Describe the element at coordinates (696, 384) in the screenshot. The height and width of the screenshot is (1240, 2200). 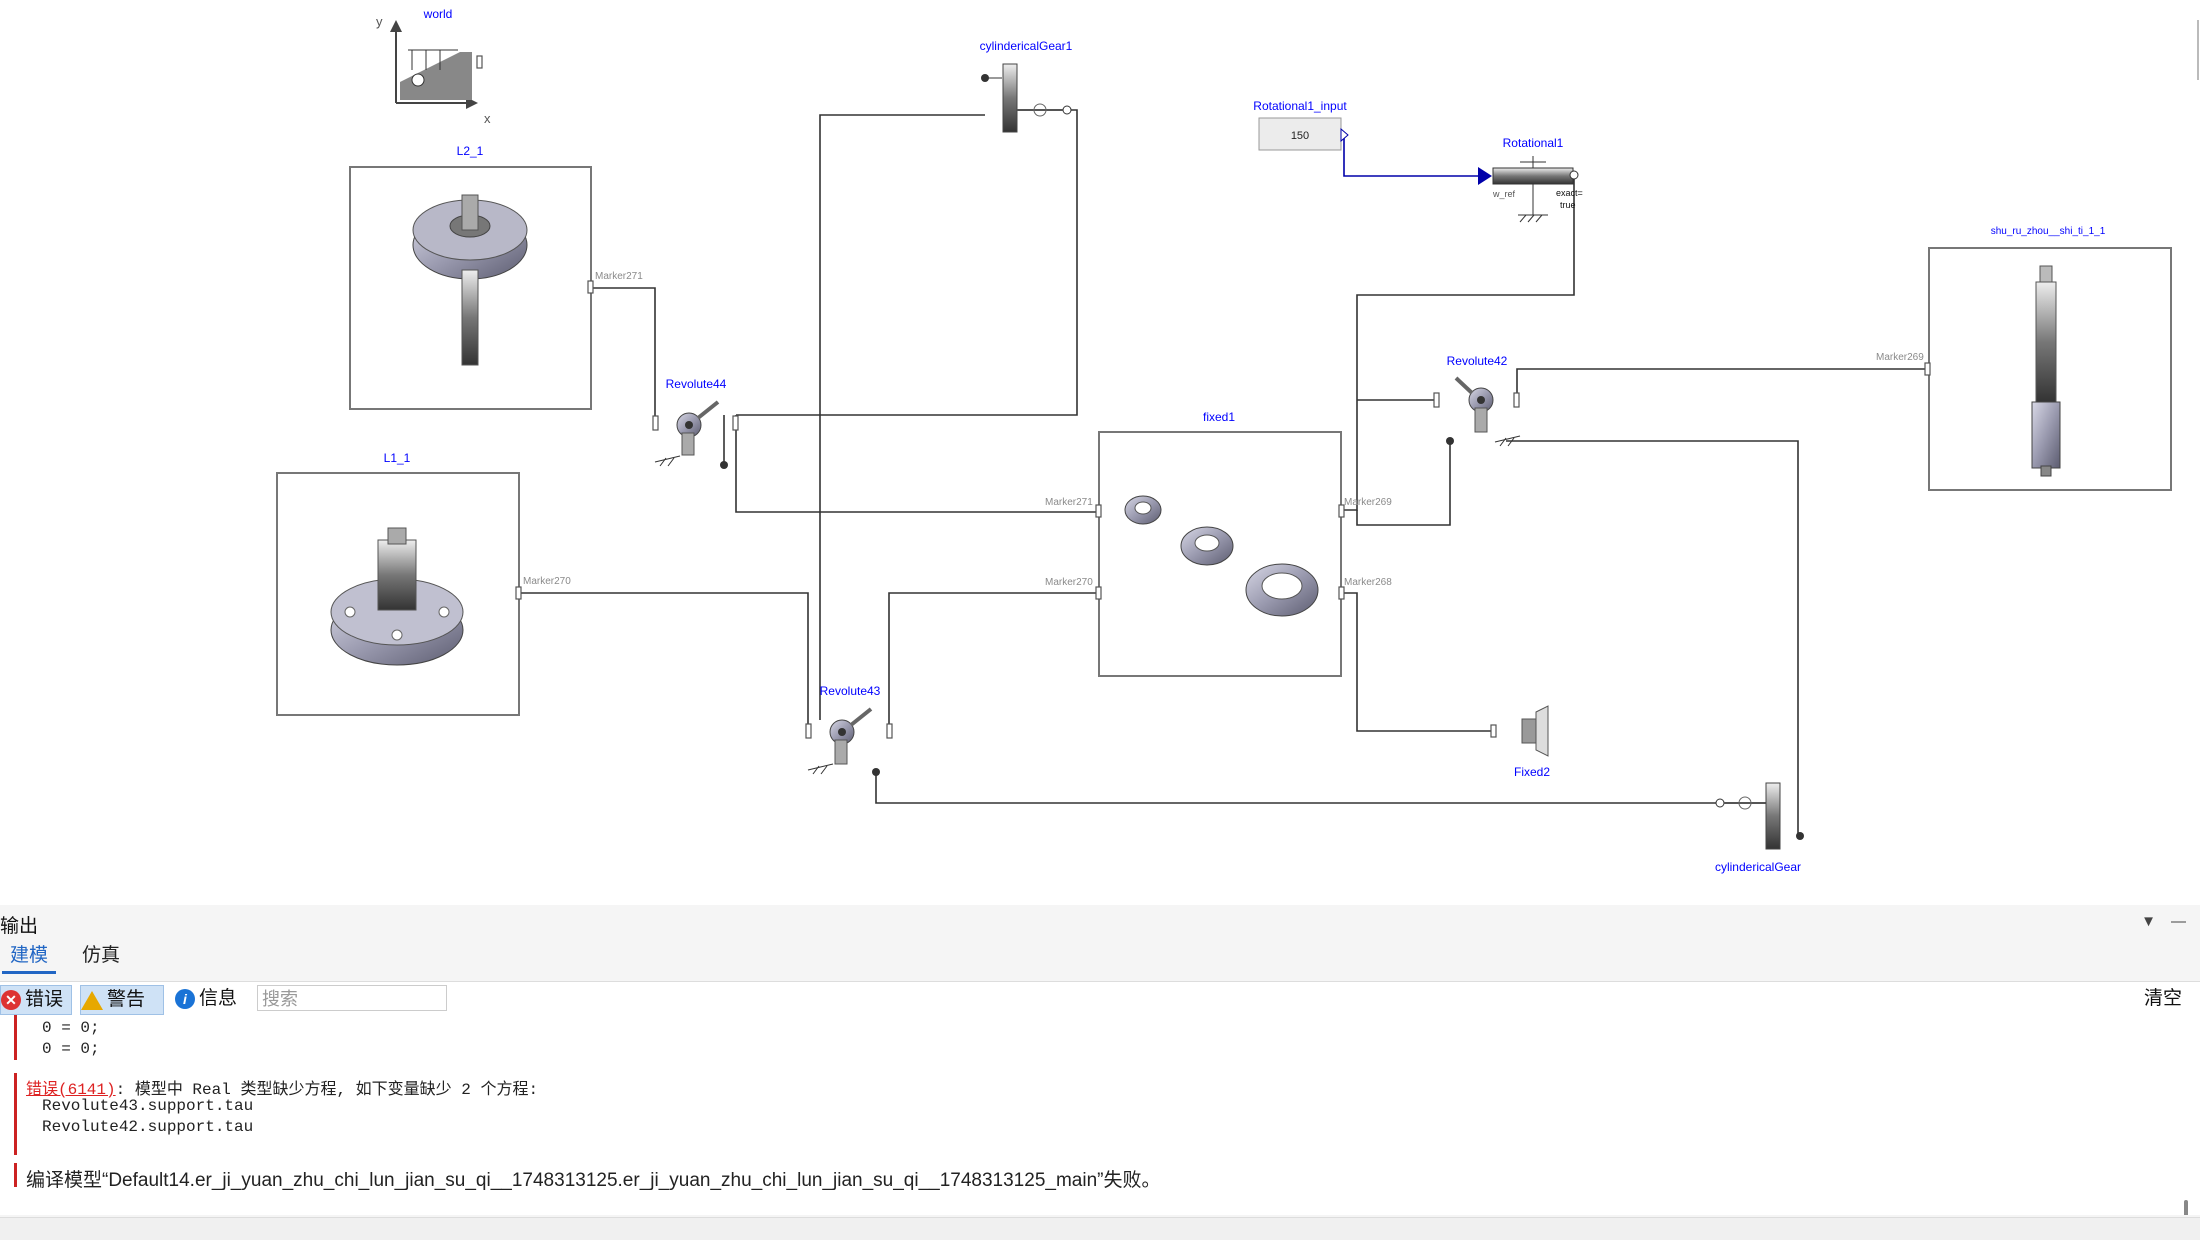
I see `svg-text: Revolute44` at that location.